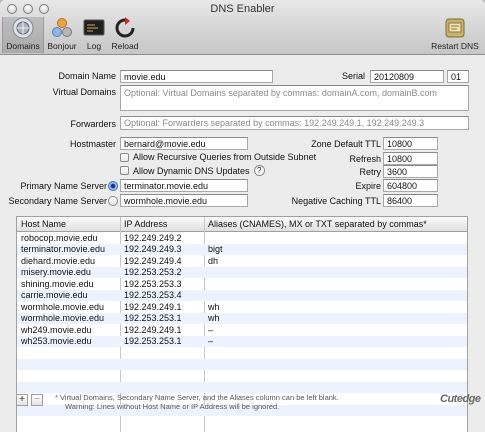 Image resolution: width=485 pixels, height=432 pixels. I want to click on reload-icon, so click(125, 28).